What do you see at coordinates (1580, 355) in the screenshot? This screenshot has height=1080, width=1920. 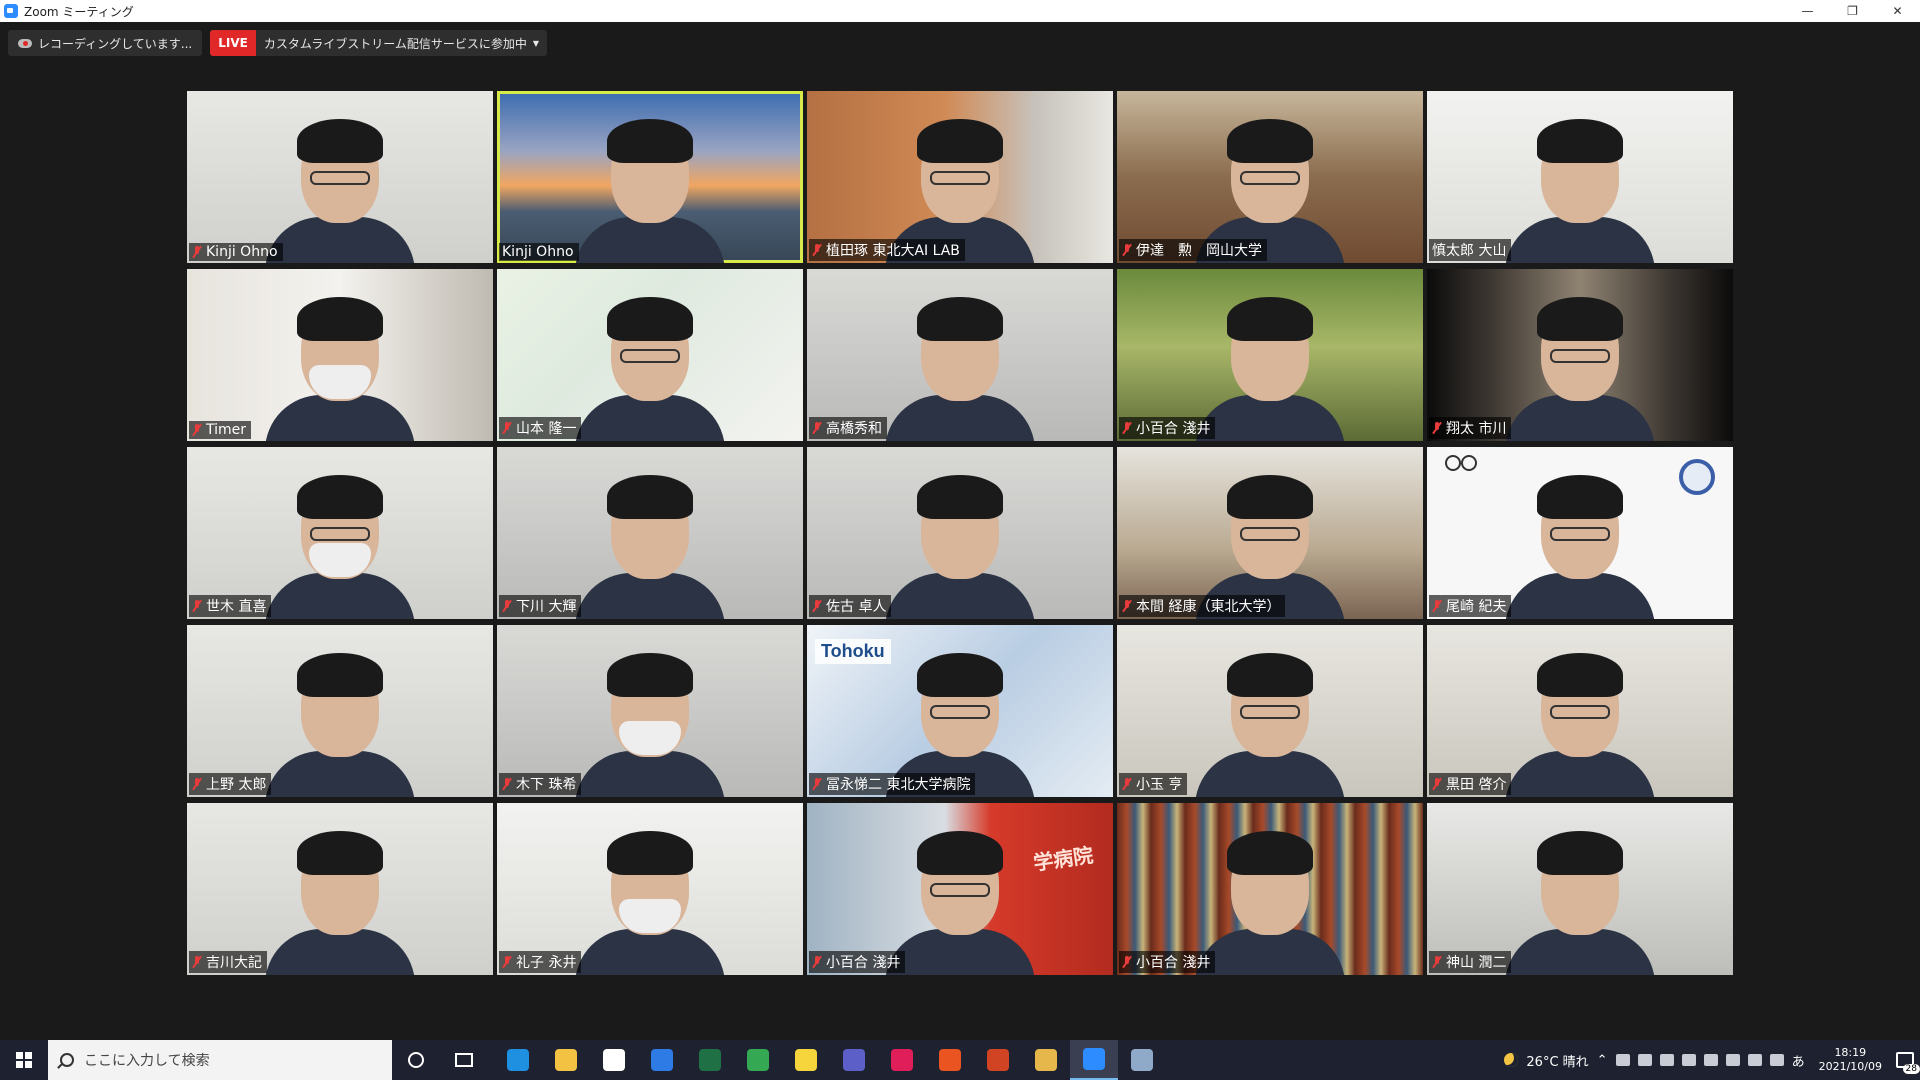 I see `participant-tile: 翔太 市川` at bounding box center [1580, 355].